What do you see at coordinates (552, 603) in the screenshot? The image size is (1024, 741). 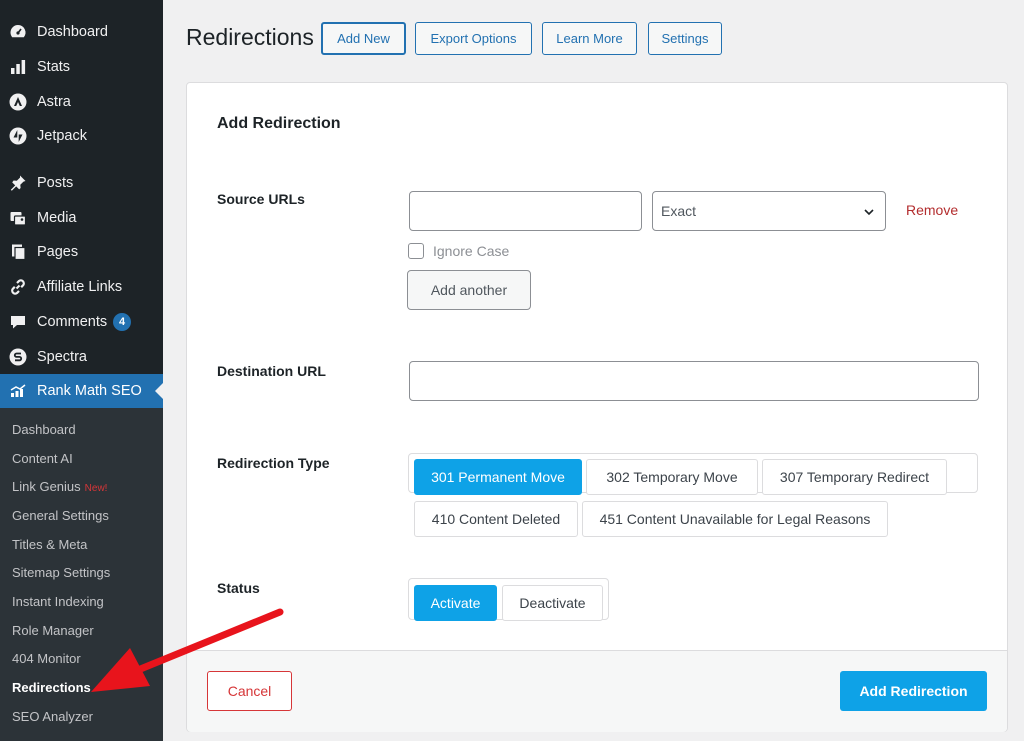 I see `status-option-deactivate: Deactivate` at bounding box center [552, 603].